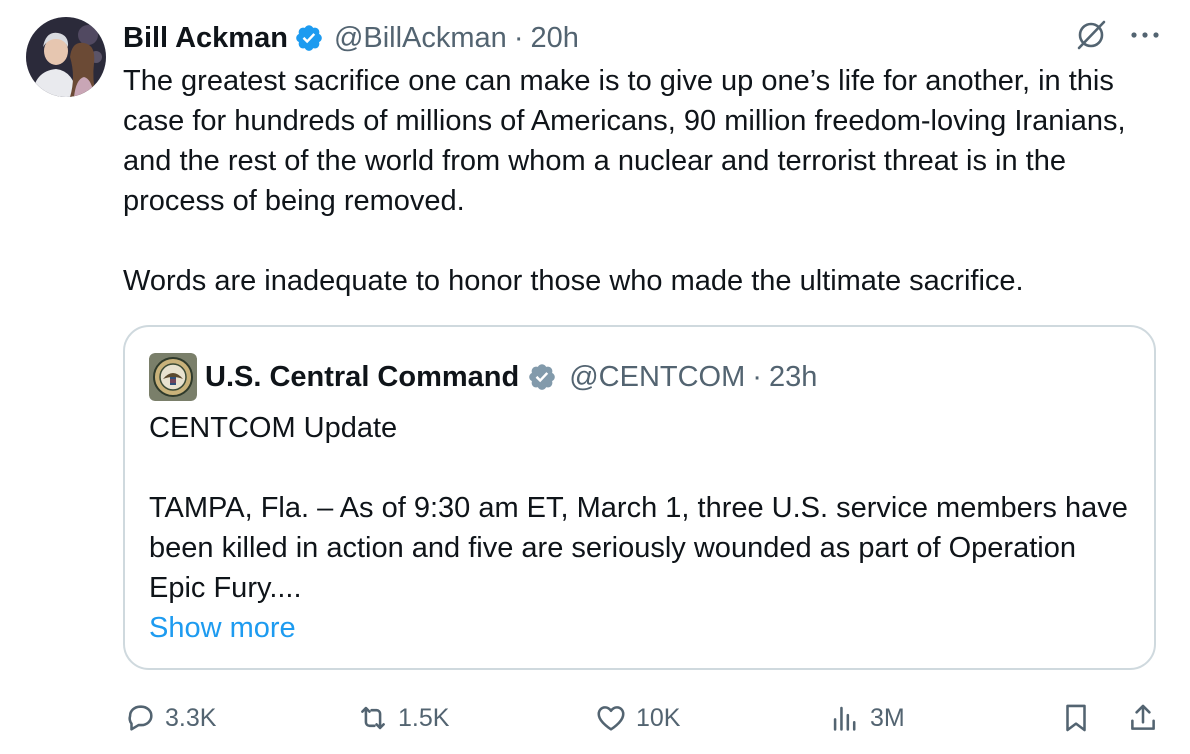  What do you see at coordinates (657, 377) in the screenshot?
I see `quoted-author-handle: @CENTCOM` at bounding box center [657, 377].